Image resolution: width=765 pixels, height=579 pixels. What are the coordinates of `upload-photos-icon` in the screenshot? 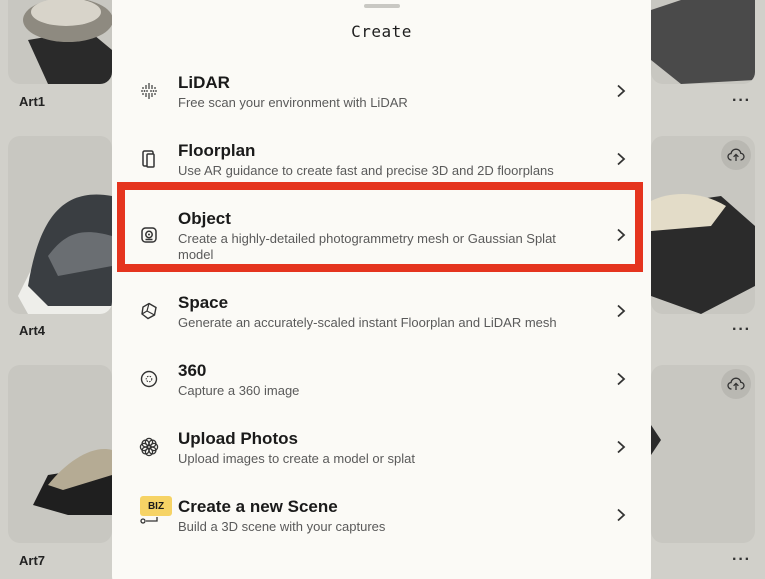 It's located at (149, 447).